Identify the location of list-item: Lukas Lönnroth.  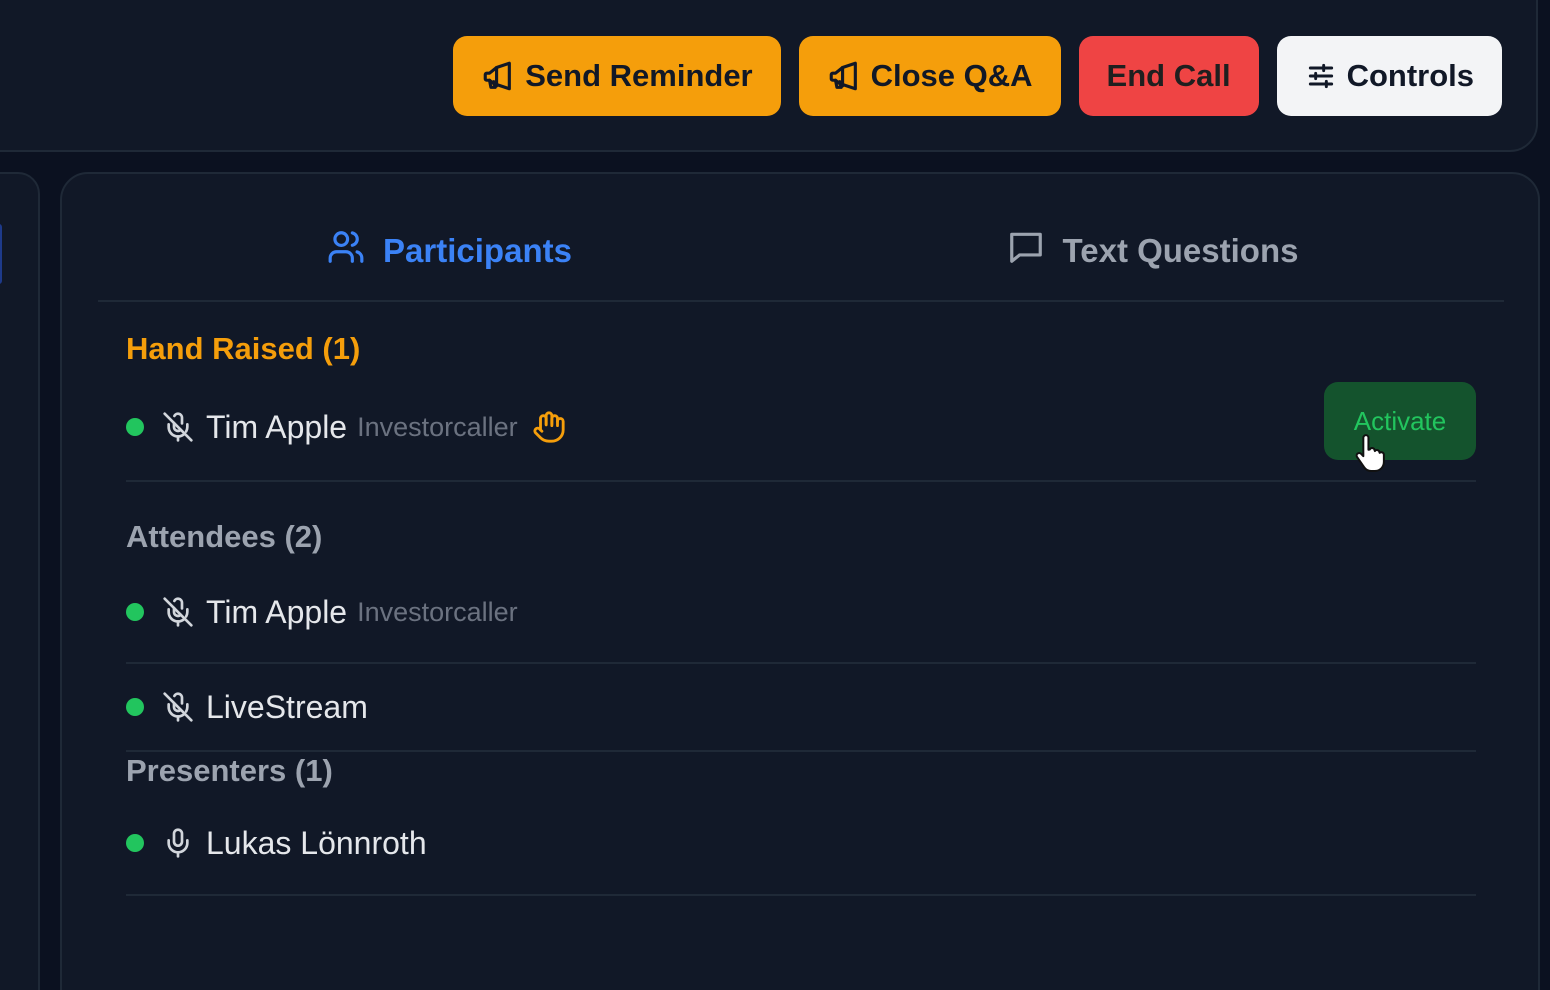
(801, 844).